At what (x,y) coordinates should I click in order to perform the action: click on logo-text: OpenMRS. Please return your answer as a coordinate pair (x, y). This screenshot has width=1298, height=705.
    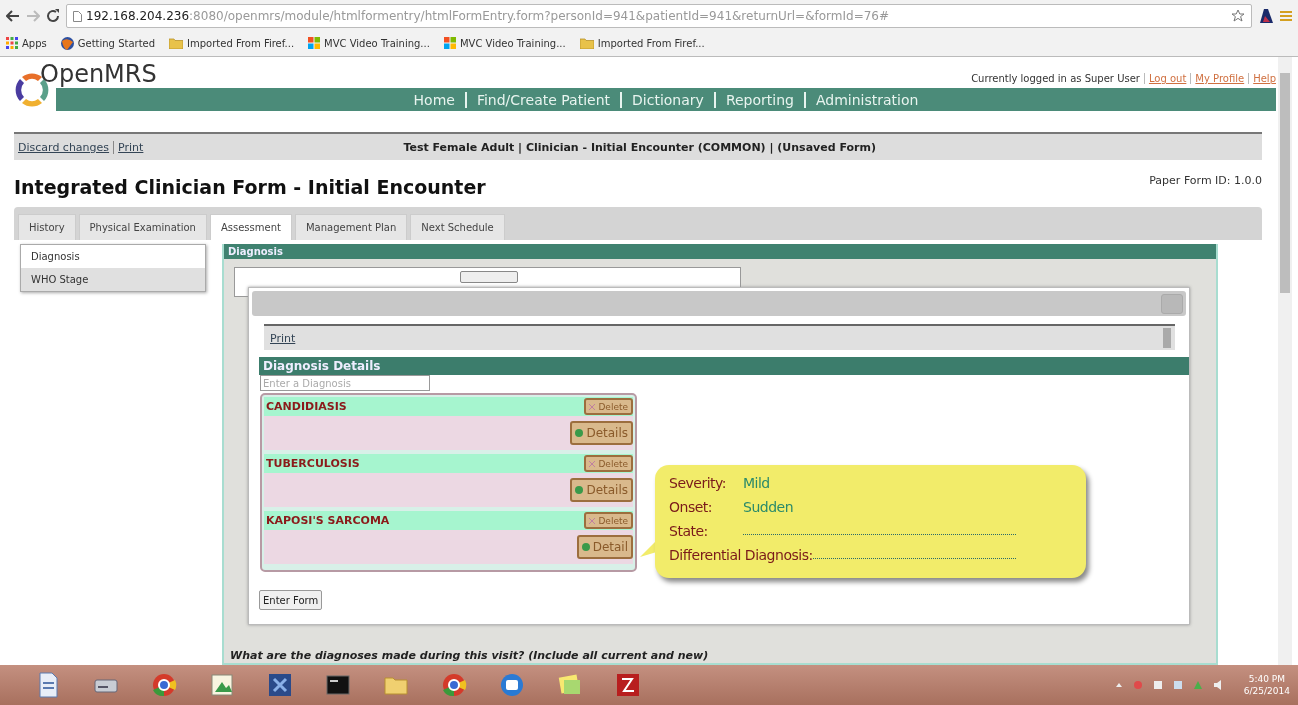
    Looking at the image, I should click on (98, 74).